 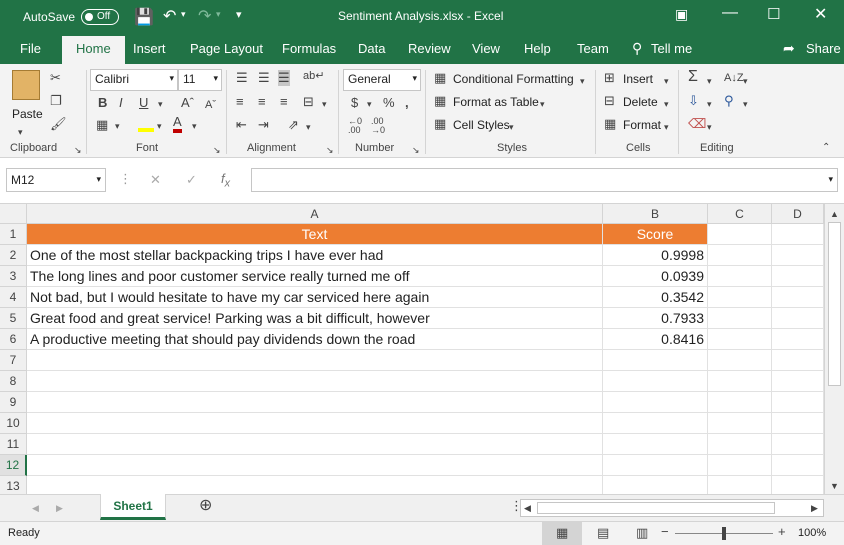 I want to click on formula-input: ▾, so click(x=544, y=180).